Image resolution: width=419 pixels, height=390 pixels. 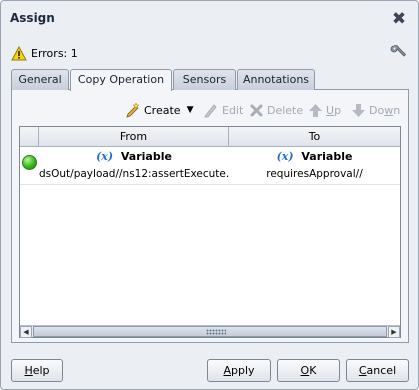 What do you see at coordinates (29, 162) in the screenshot?
I see `status-ok-icon` at bounding box center [29, 162].